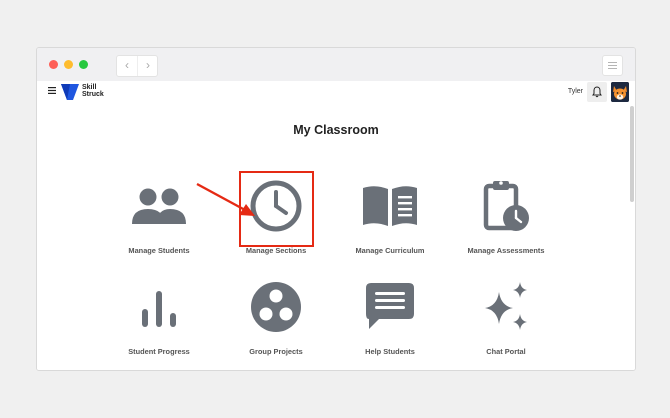  Describe the element at coordinates (390, 206) in the screenshot. I see `open-book-icon` at that location.